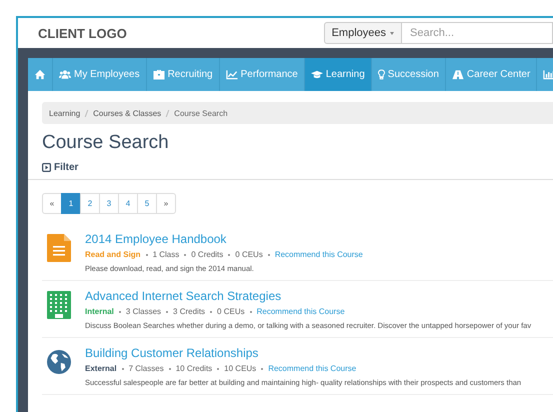  What do you see at coordinates (363, 33) in the screenshot?
I see `search-scope-dropdown: Employees` at bounding box center [363, 33].